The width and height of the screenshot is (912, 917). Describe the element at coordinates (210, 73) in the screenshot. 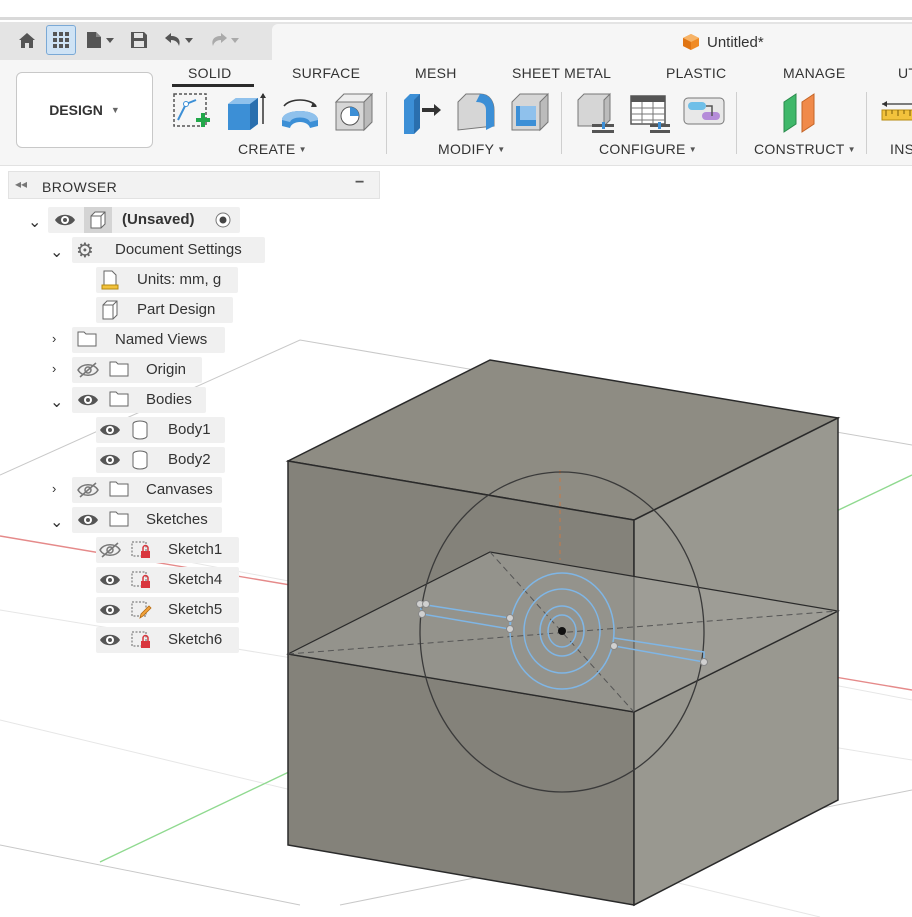

I see `tab-solid: SOLID` at that location.